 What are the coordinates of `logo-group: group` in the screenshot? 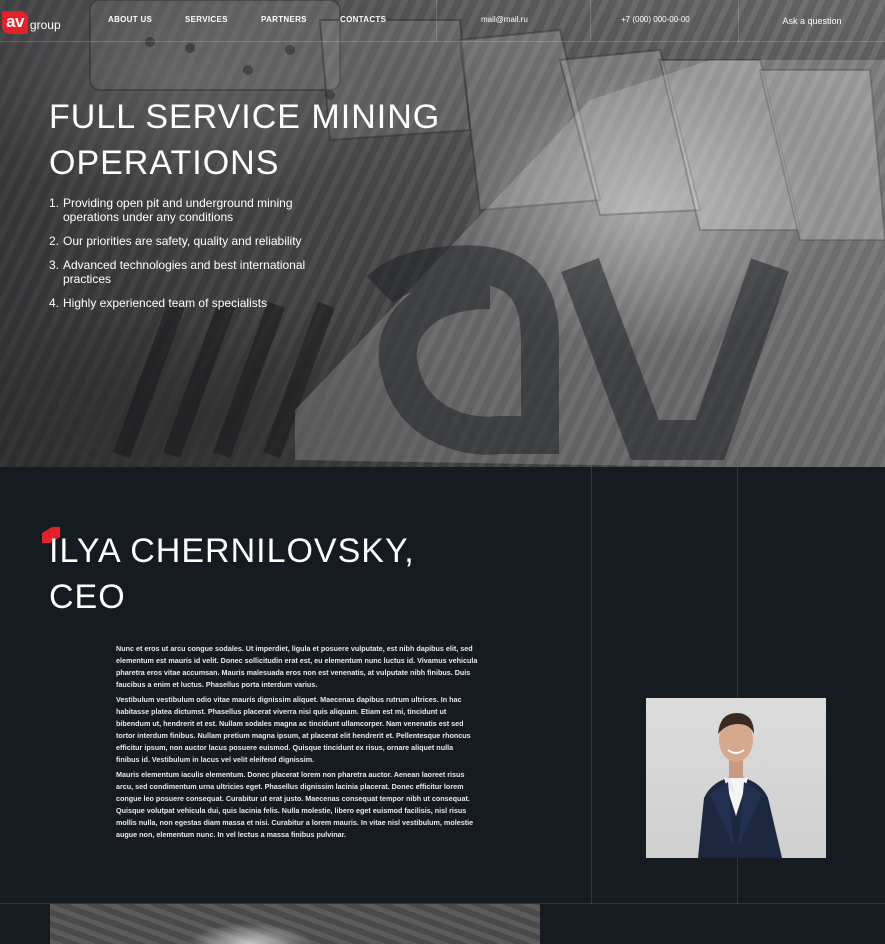 It's located at (45, 25).